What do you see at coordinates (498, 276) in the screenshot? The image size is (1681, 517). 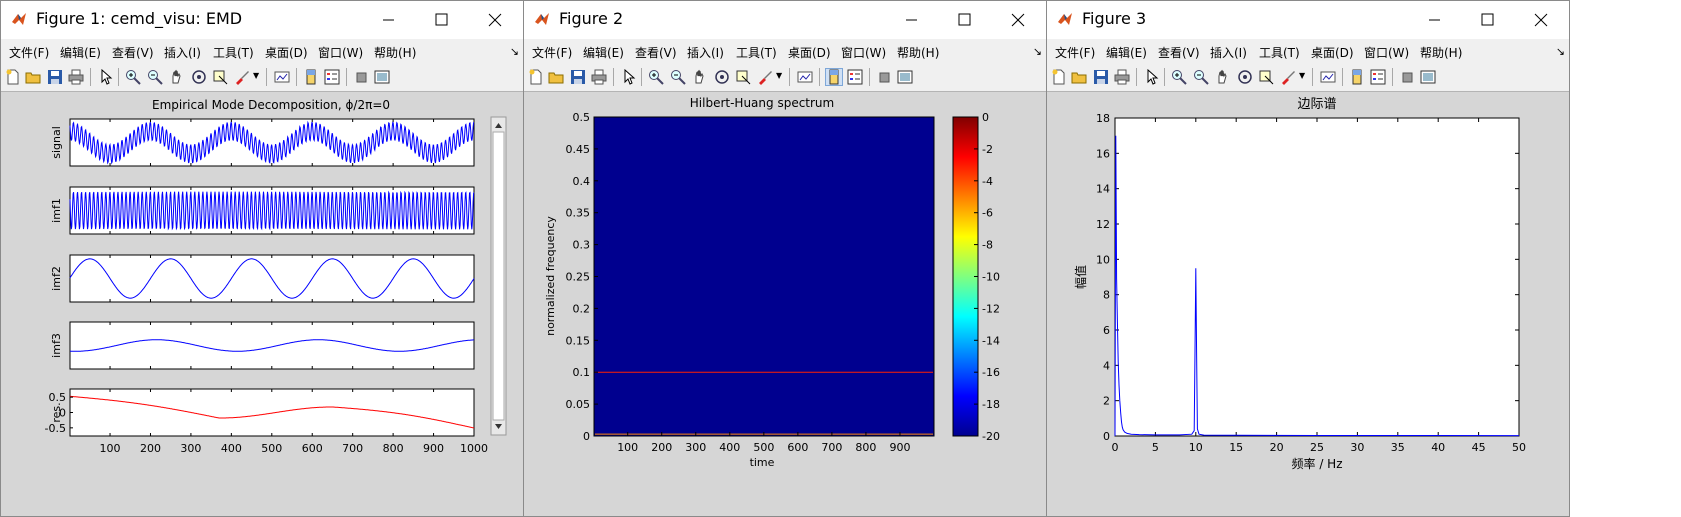 I see `scrollbar-thumb` at bounding box center [498, 276].